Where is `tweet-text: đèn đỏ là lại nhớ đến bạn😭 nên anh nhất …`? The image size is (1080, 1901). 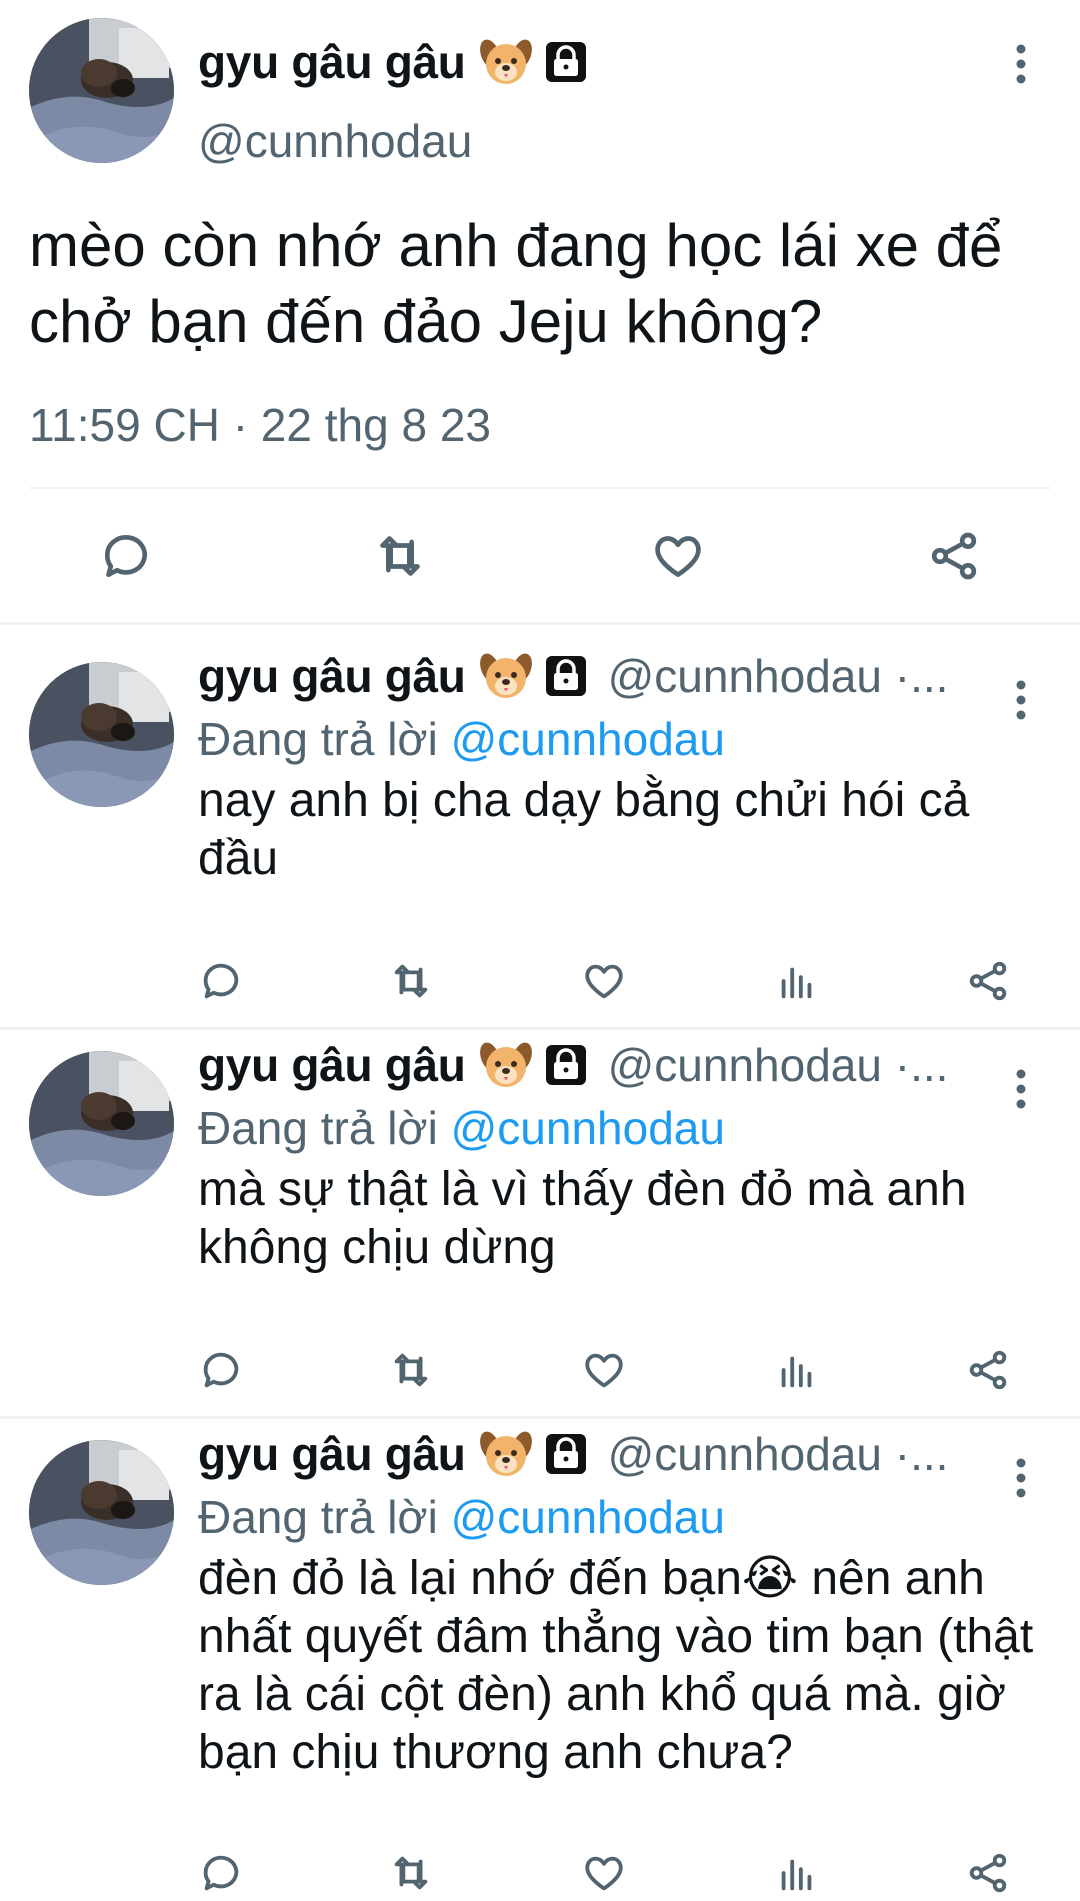
tweet-text: đèn đỏ là lại nhớ đến bạn😭 nên anh nhất … is located at coordinates (616, 1665).